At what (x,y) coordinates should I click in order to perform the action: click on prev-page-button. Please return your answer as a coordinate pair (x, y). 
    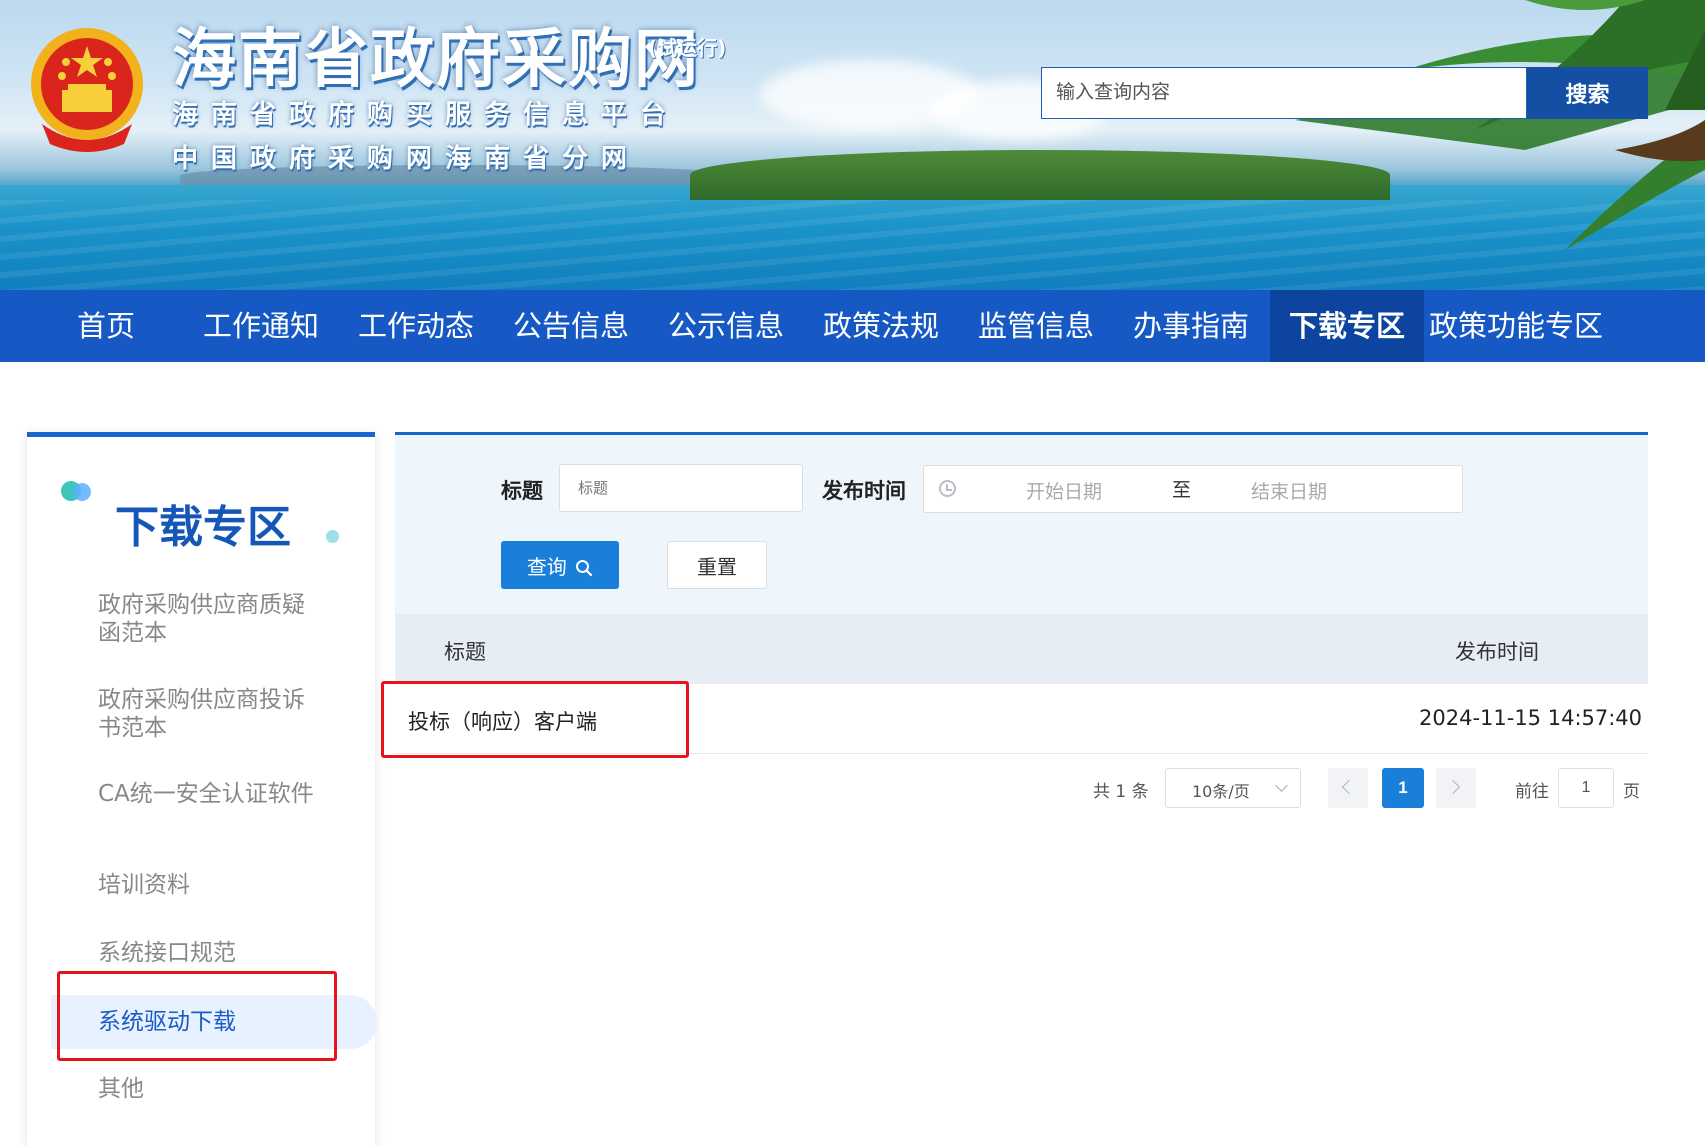
    Looking at the image, I should click on (1348, 788).